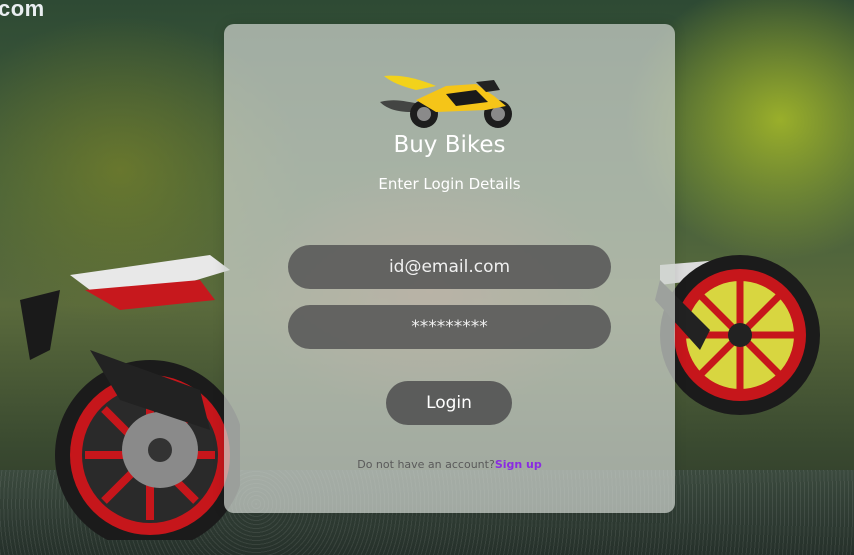  What do you see at coordinates (518, 464) in the screenshot?
I see `signup-link: Sign up` at bounding box center [518, 464].